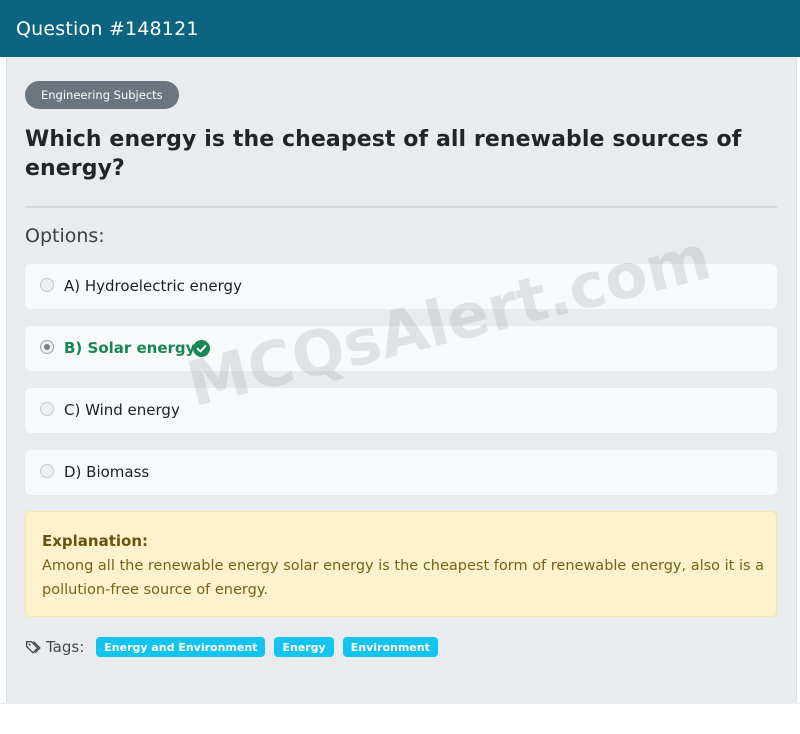 The width and height of the screenshot is (800, 734). What do you see at coordinates (47, 409) in the screenshot?
I see `option-c-radio` at bounding box center [47, 409].